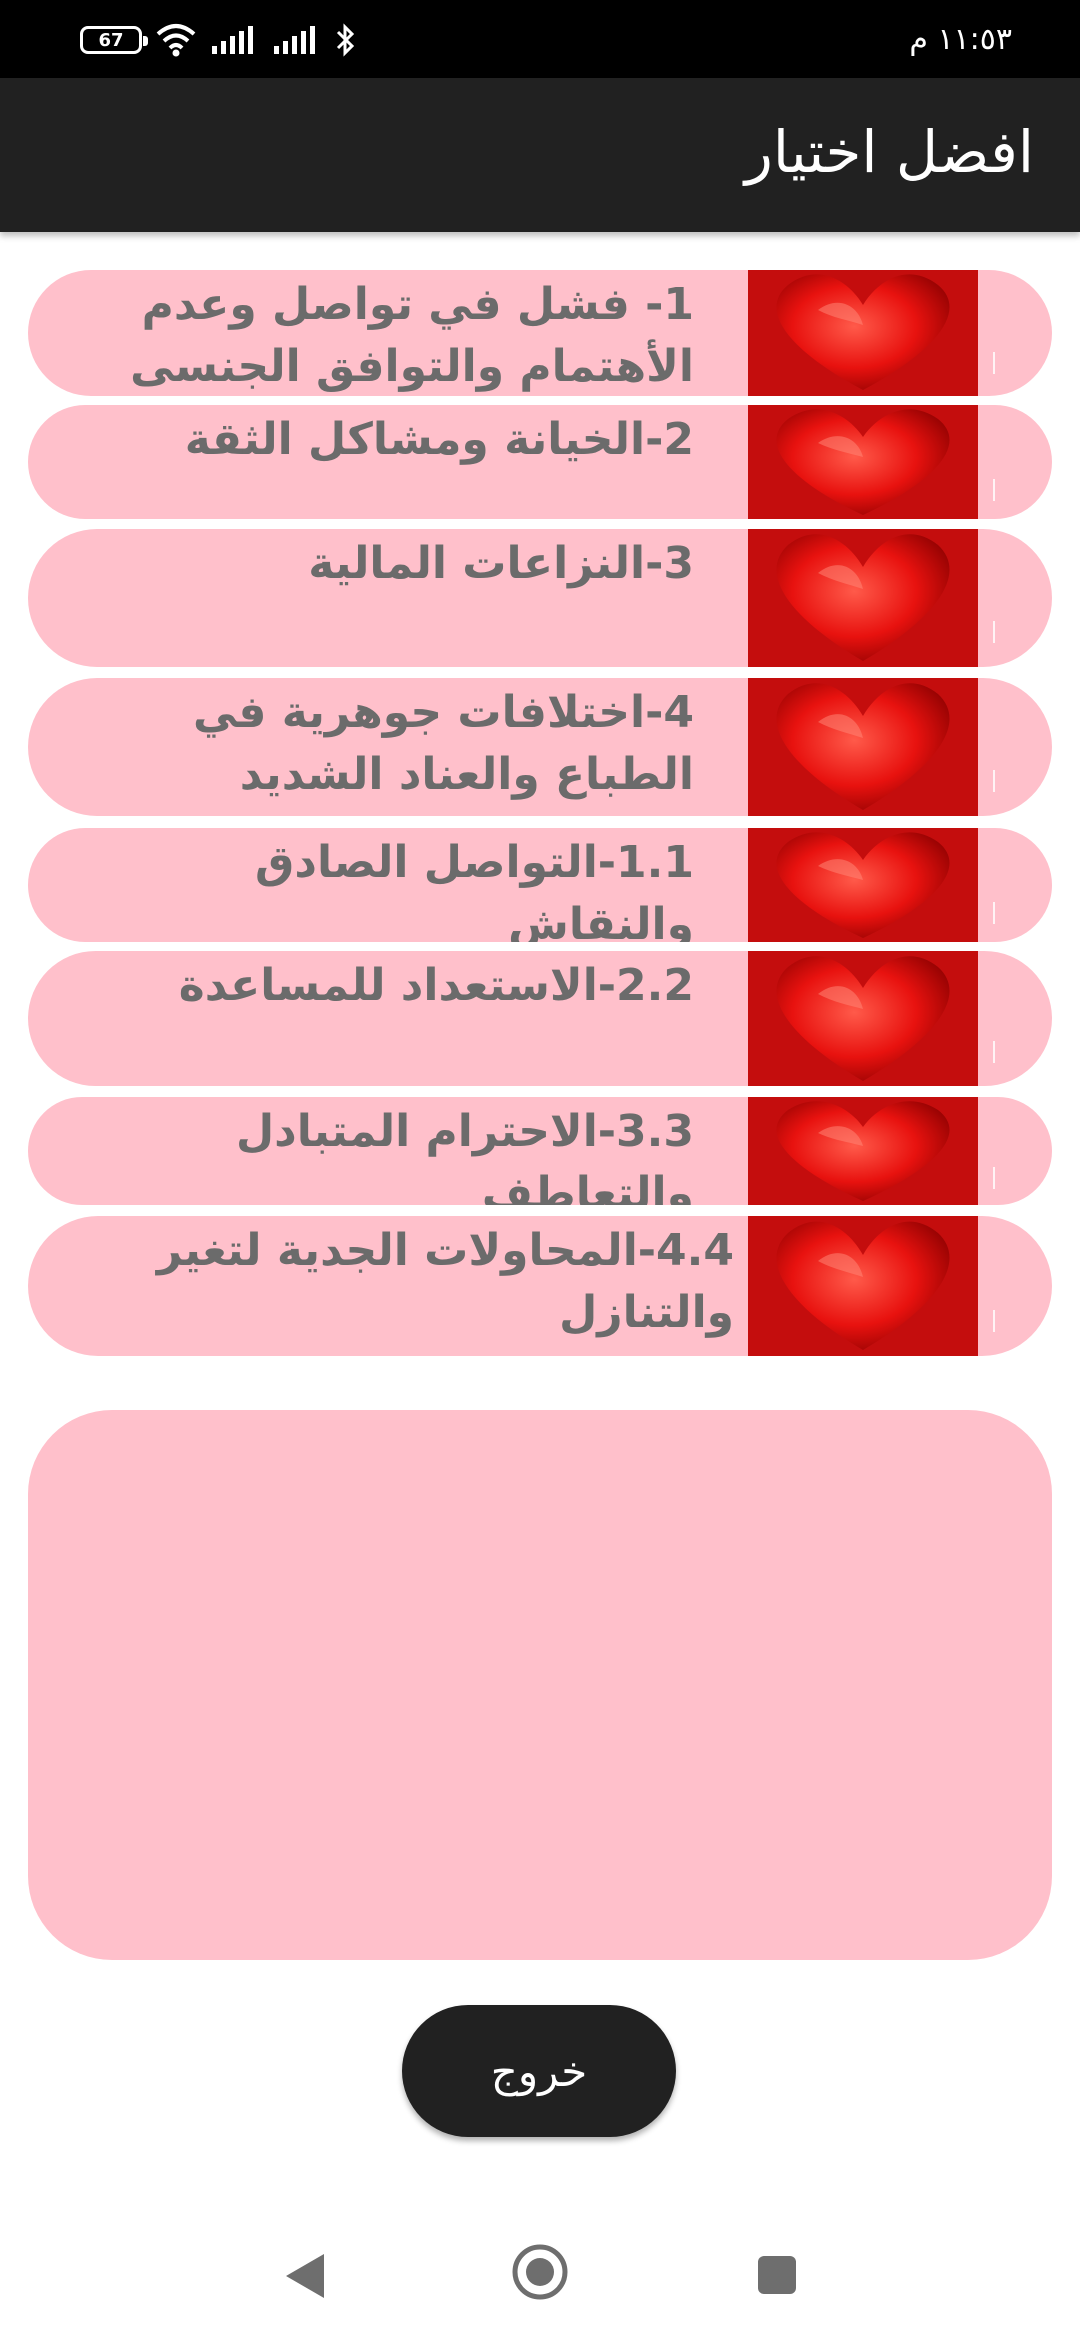 The image size is (1080, 2340). Describe the element at coordinates (464, 1155) in the screenshot. I see `item-label: 3.3-الاحترام المتبادل والتعاطف` at that location.